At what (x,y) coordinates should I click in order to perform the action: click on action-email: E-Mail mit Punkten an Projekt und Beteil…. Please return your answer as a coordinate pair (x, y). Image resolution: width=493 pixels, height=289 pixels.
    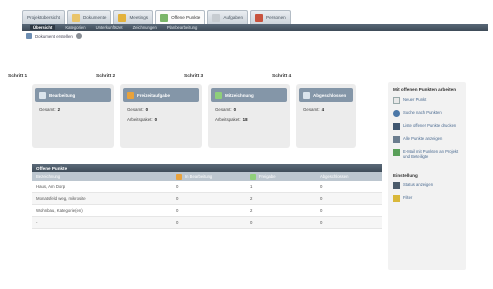
    Looking at the image, I should click on (428, 153).